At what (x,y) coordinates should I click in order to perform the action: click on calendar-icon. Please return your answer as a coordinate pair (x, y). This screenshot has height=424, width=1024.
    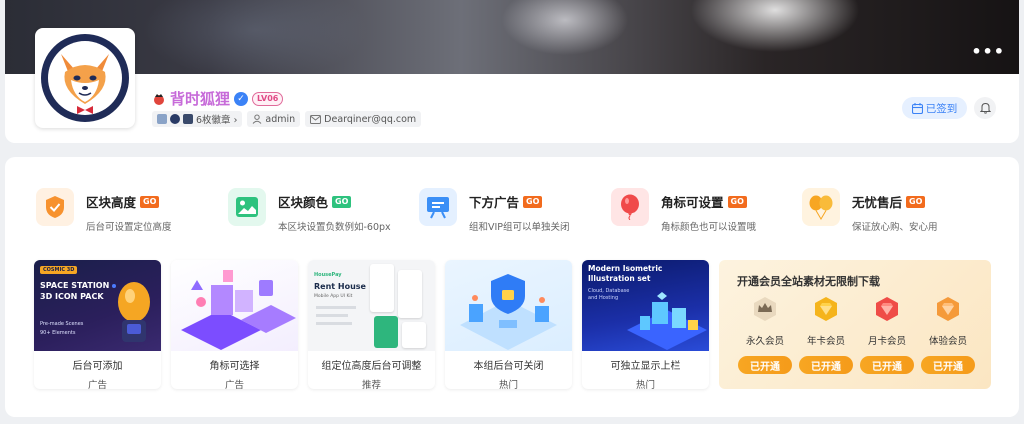
    Looking at the image, I should click on (917, 108).